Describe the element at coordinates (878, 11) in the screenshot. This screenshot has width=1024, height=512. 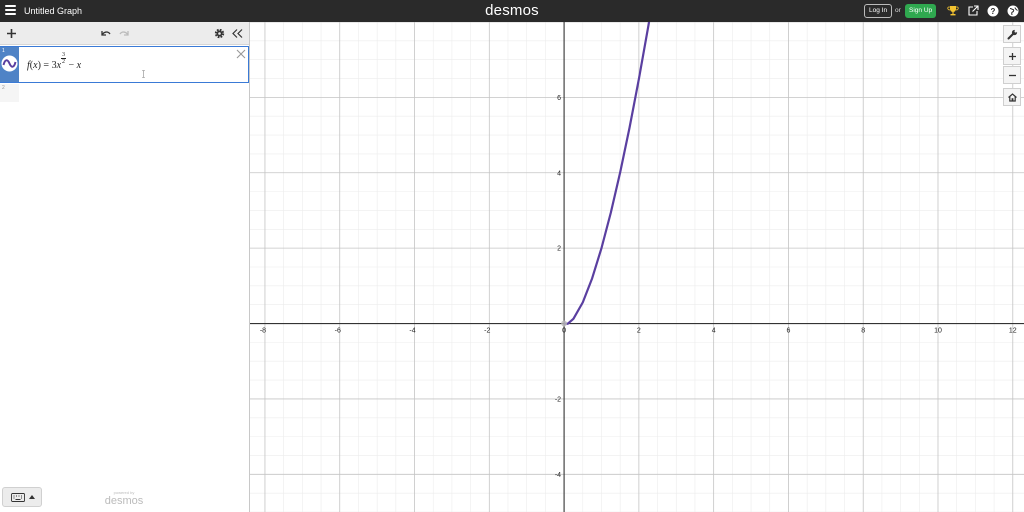
I see `login-button: Log In` at that location.